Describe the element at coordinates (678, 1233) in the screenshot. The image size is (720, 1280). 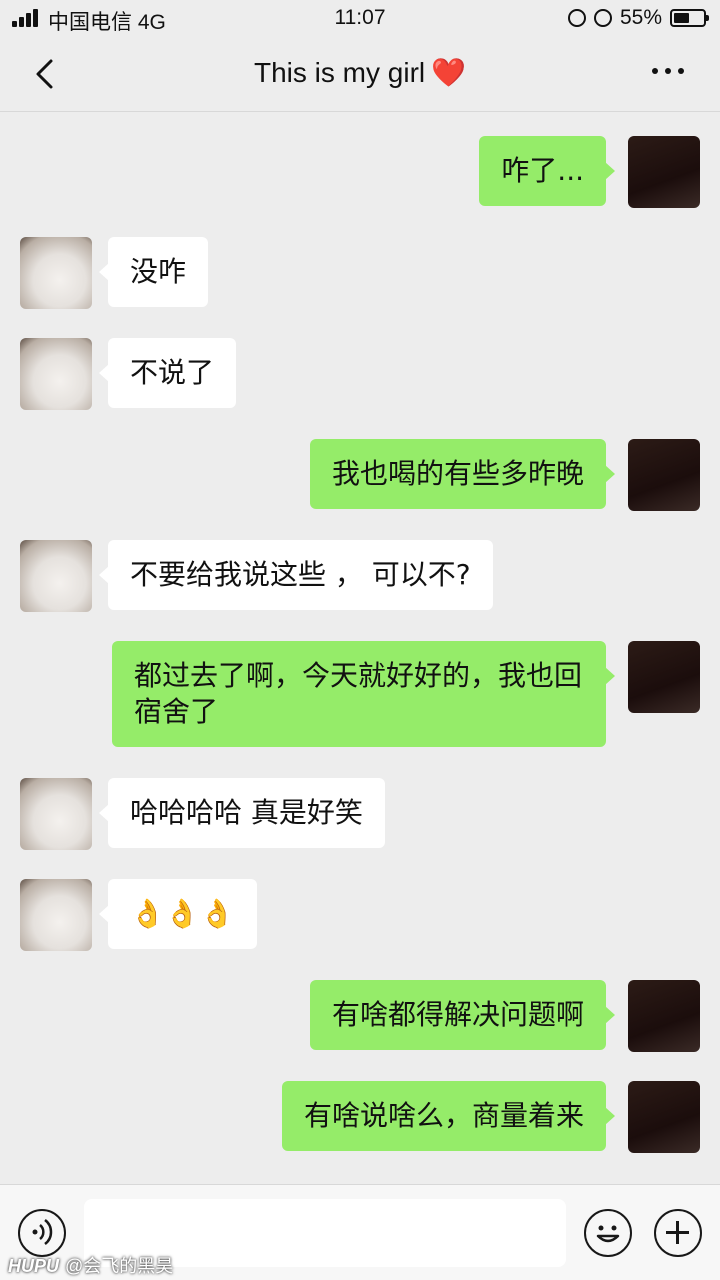
I see `plus-icon` at that location.